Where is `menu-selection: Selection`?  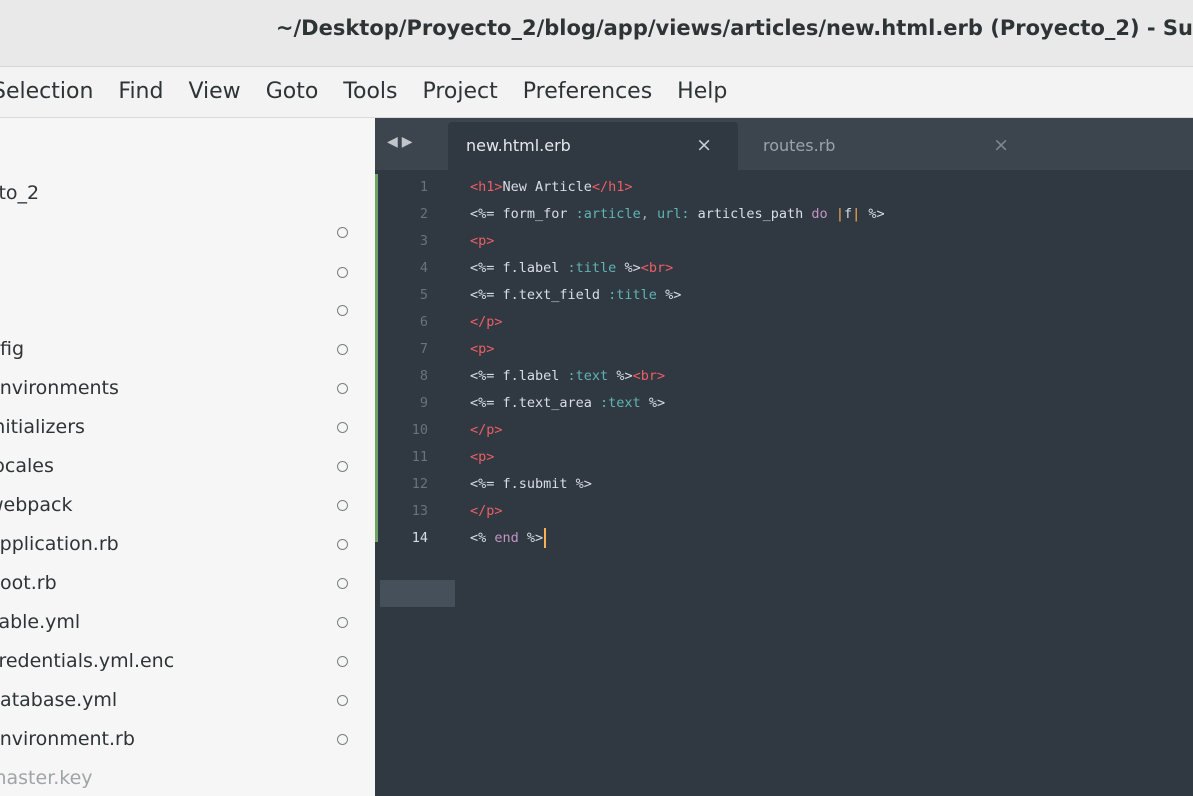 menu-selection: Selection is located at coordinates (46, 91).